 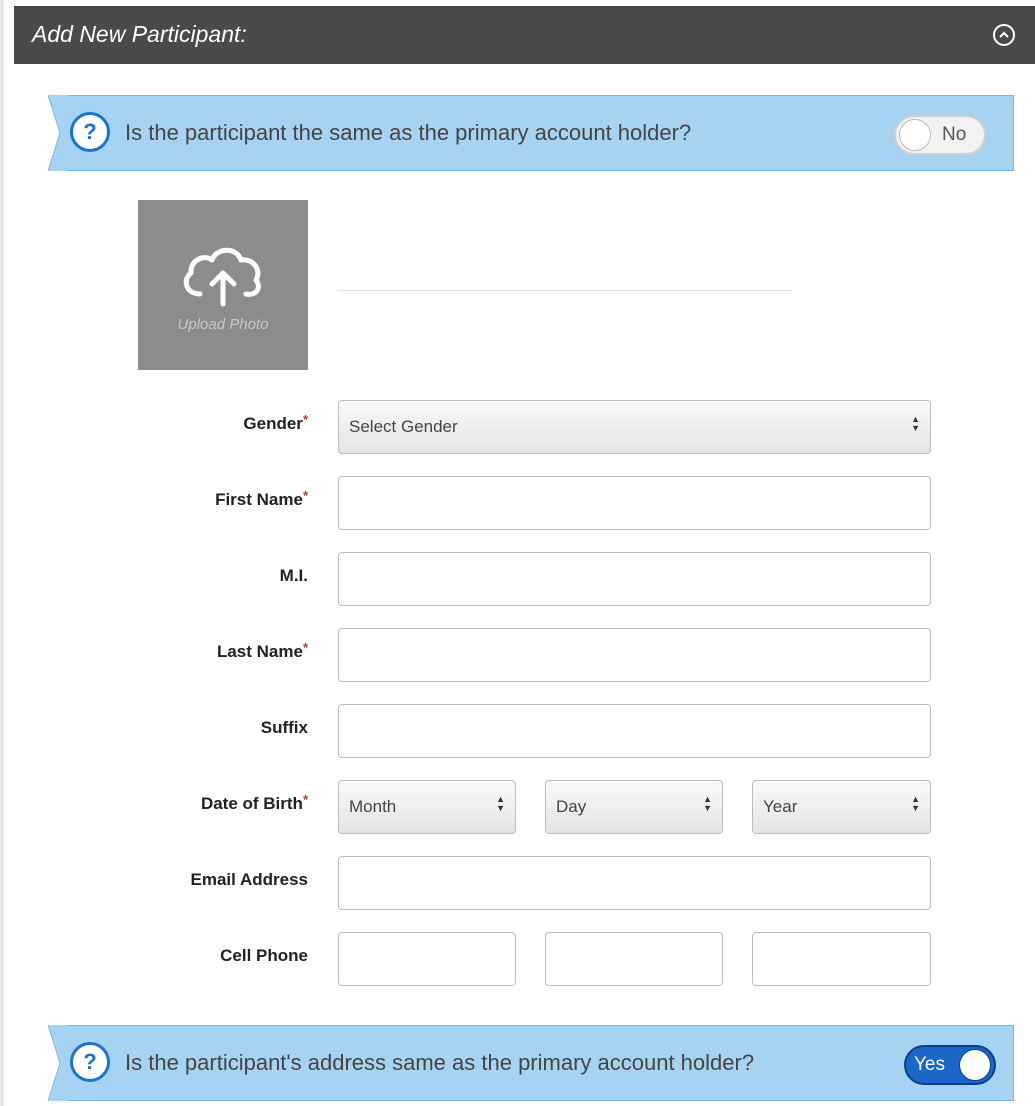 I want to click on birth-year-select: Year ▲ ▼, so click(x=841, y=807).